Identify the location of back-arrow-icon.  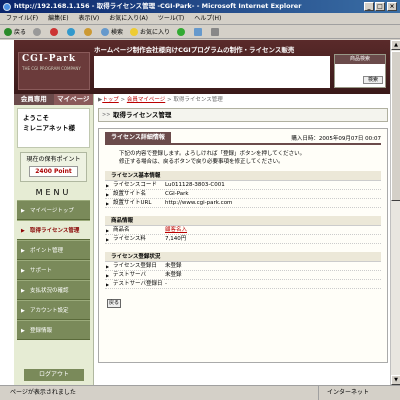
(8, 31).